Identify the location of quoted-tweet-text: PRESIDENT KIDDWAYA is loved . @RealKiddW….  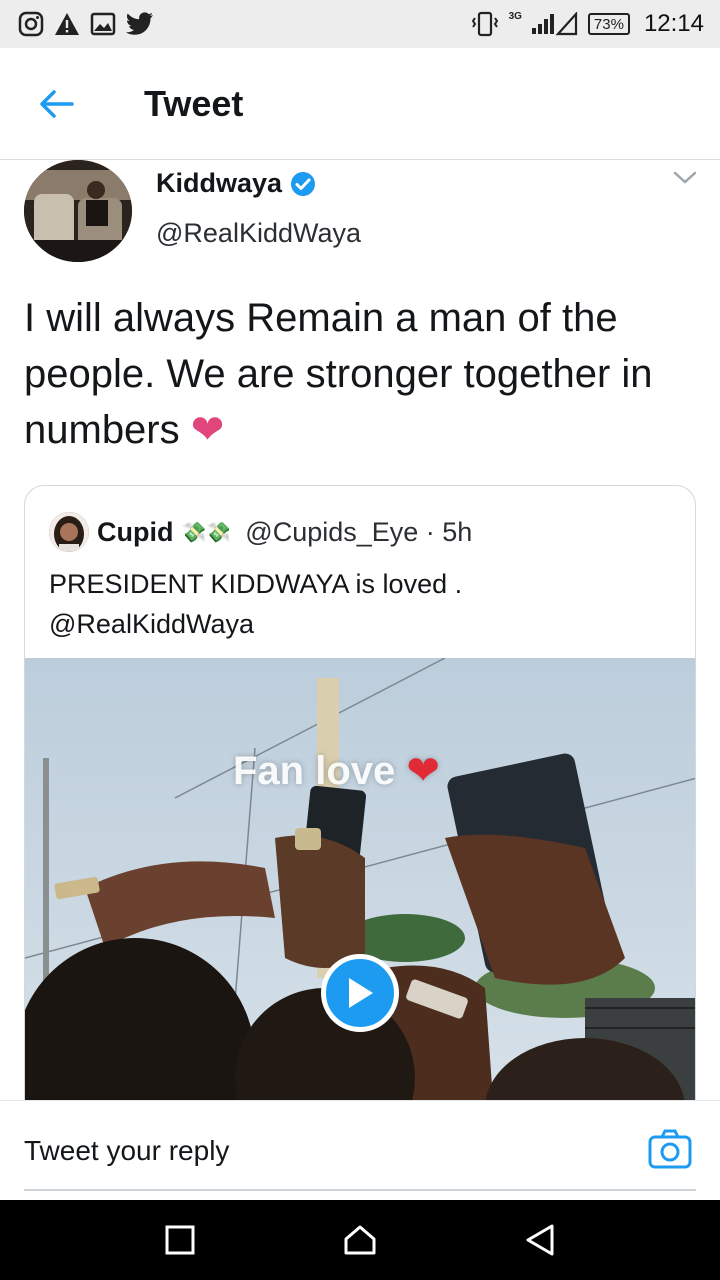
(256, 604).